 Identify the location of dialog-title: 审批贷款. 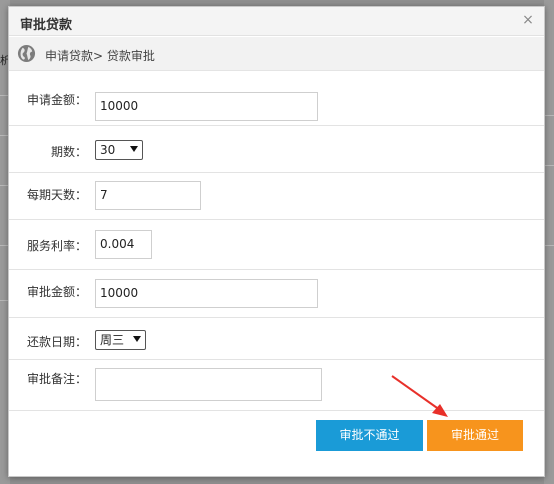
(46, 25).